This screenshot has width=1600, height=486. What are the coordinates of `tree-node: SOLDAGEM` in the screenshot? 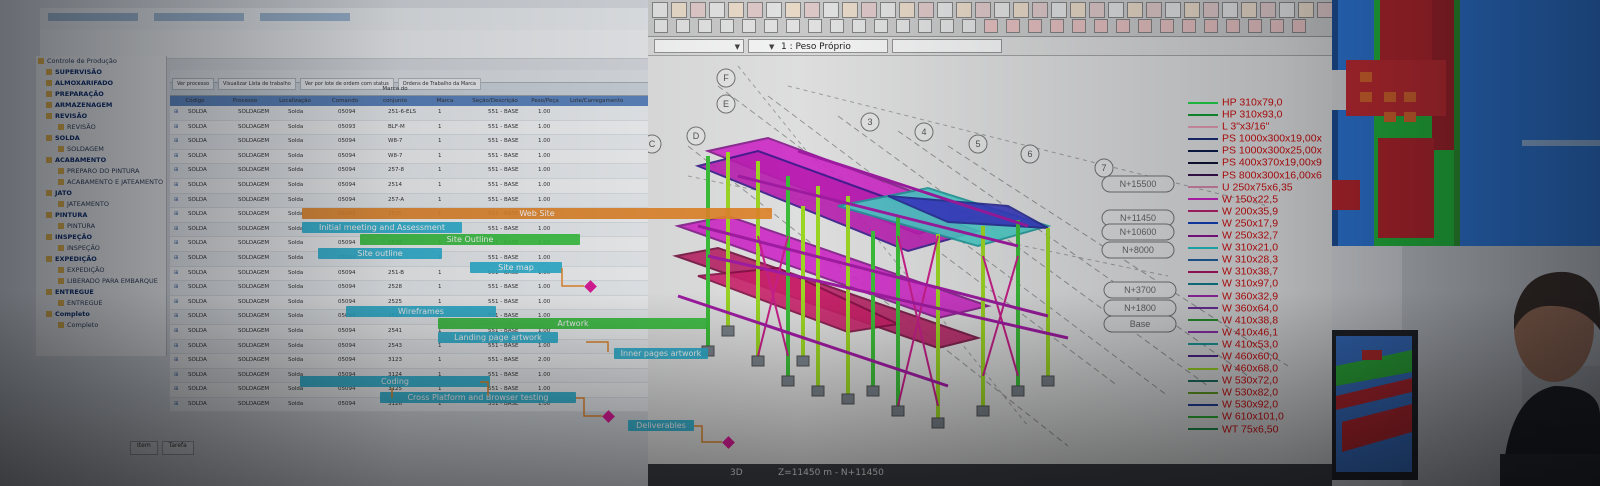 It's located at (101, 149).